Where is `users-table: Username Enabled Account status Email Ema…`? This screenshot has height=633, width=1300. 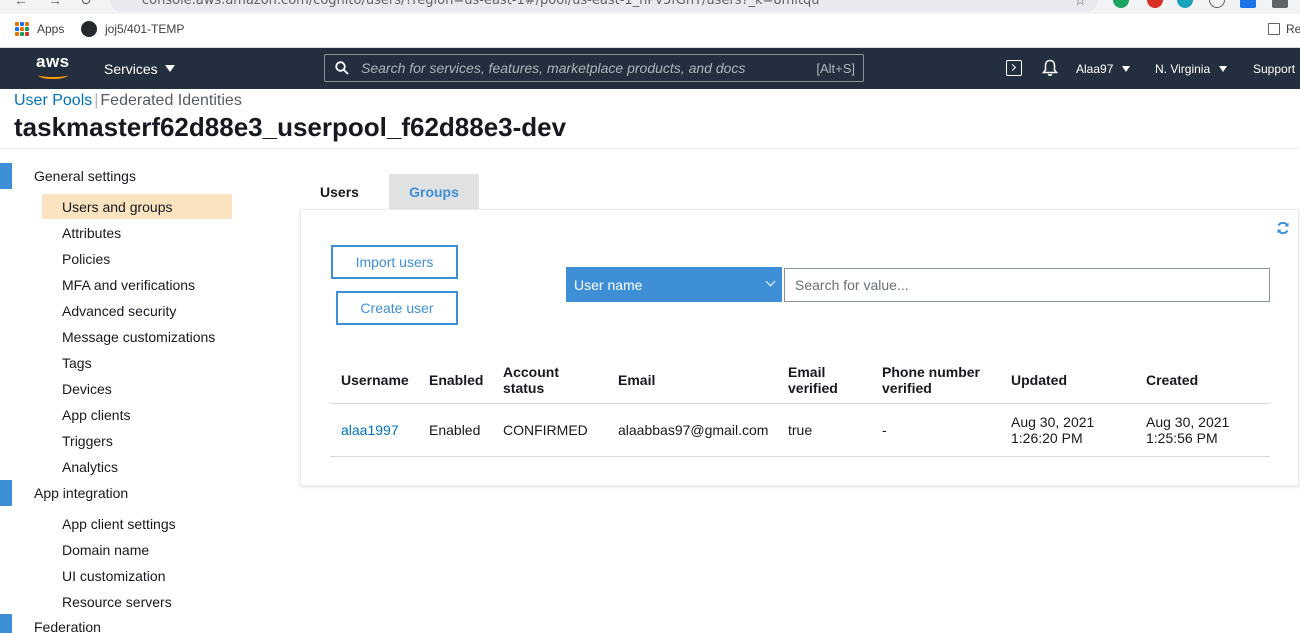 users-table: Username Enabled Account status Email Ema… is located at coordinates (800, 407).